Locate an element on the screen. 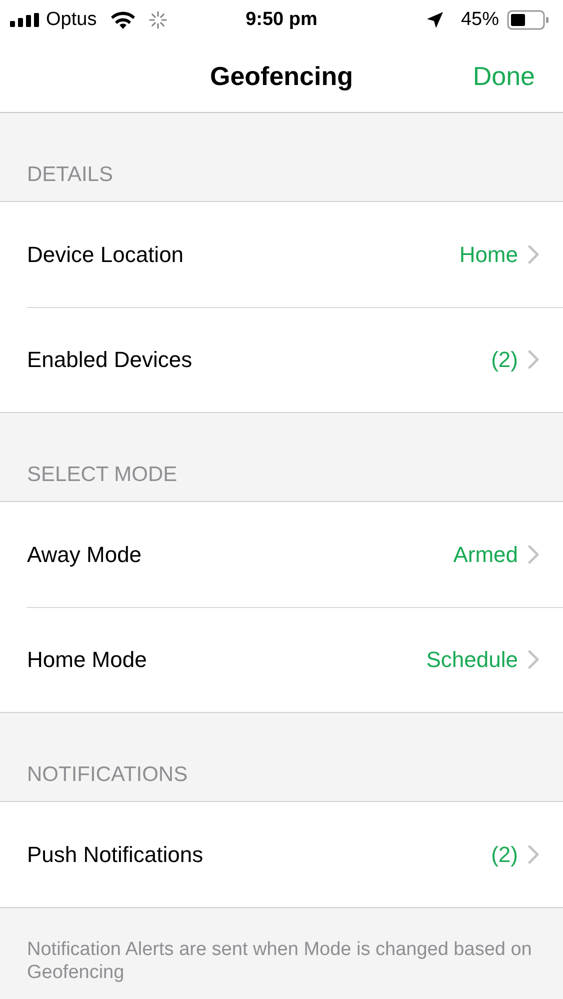 This screenshot has width=563, height=999. settings-row: Away Mode Armed is located at coordinates (281, 554).